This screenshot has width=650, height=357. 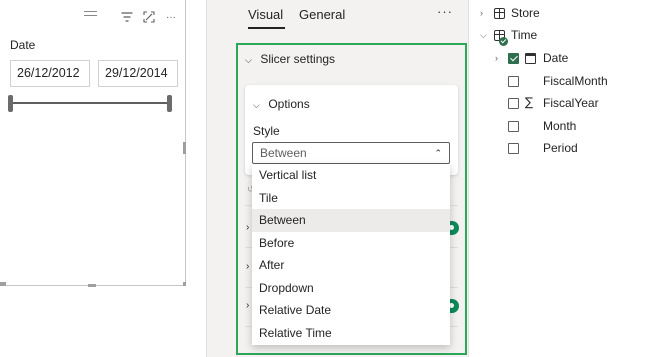 I want to click on dropdown-option-before: Before, so click(x=351, y=243).